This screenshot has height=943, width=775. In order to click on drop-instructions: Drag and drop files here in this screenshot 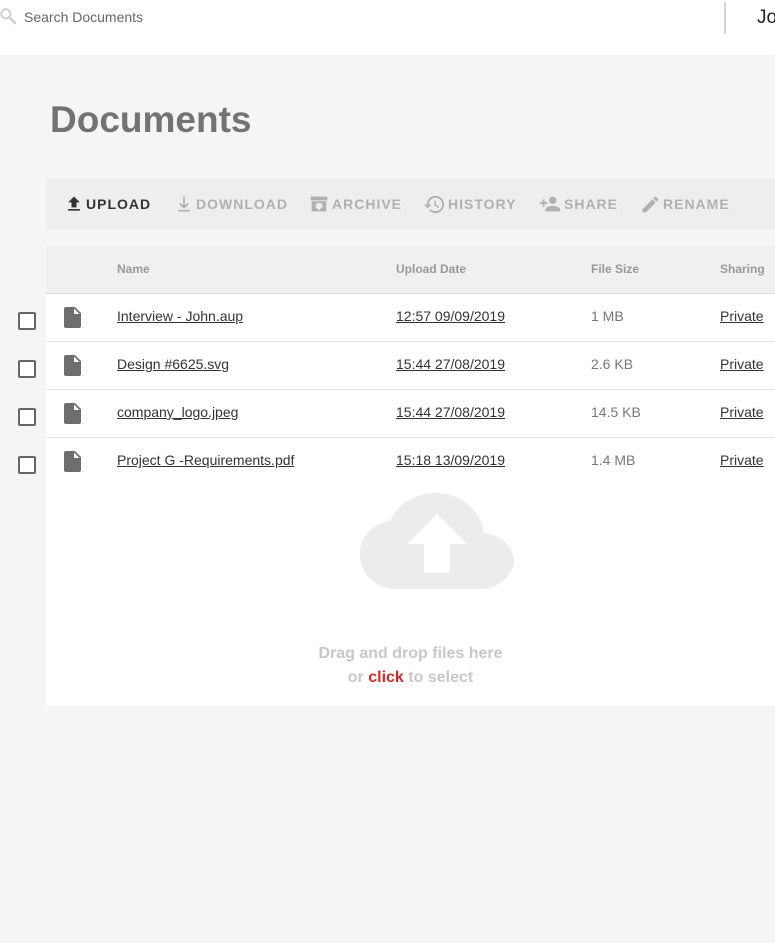, I will do `click(410, 653)`.